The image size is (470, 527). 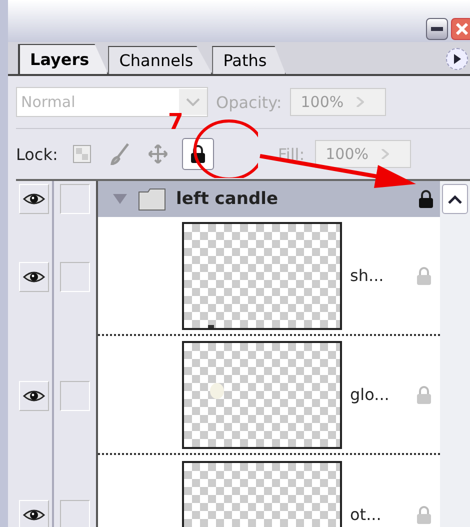 What do you see at coordinates (152, 199) in the screenshot?
I see `folder-icon` at bounding box center [152, 199].